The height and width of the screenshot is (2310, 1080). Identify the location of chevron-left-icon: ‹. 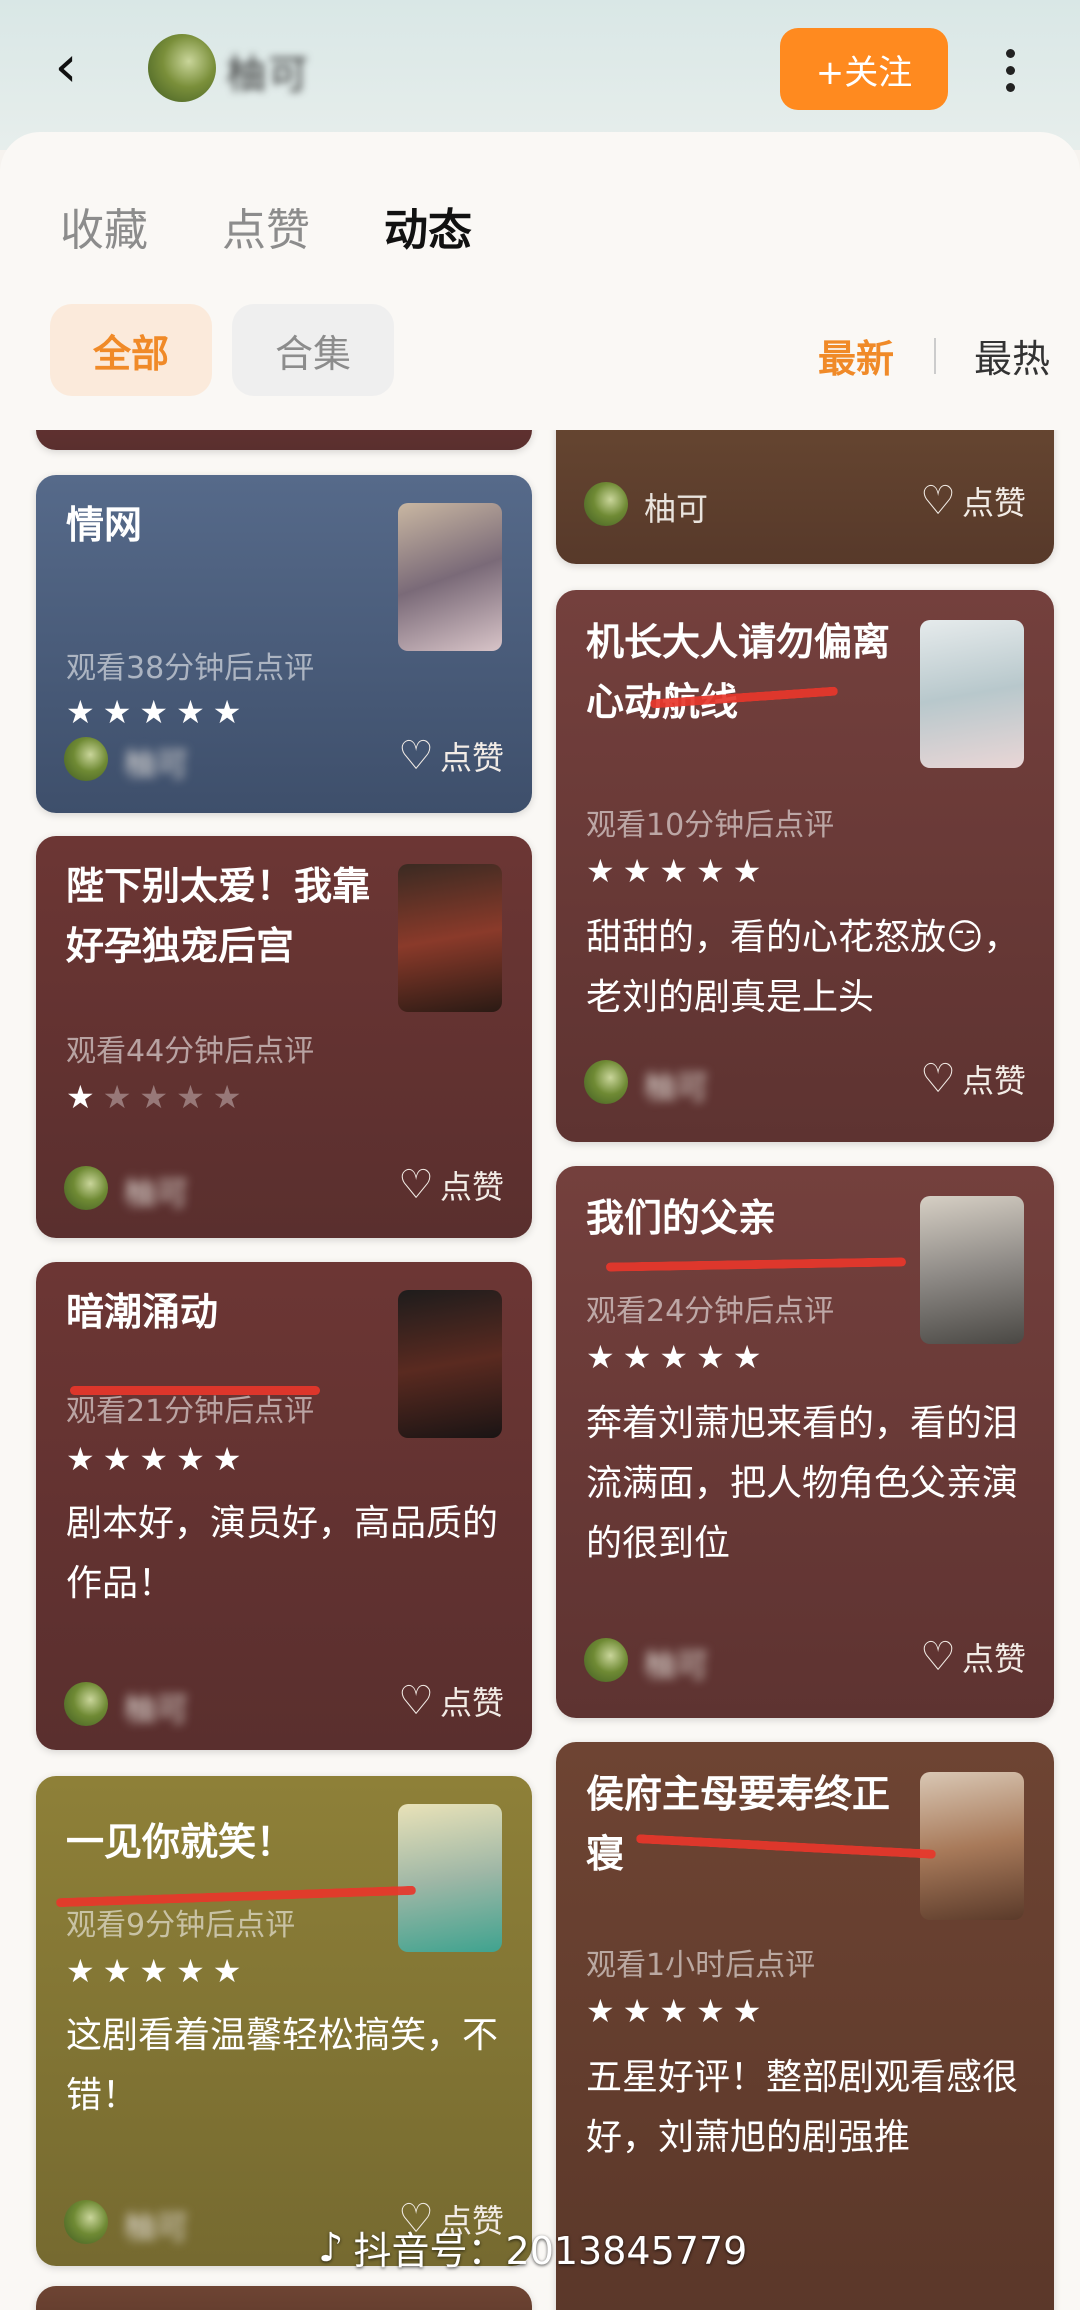
(66, 66).